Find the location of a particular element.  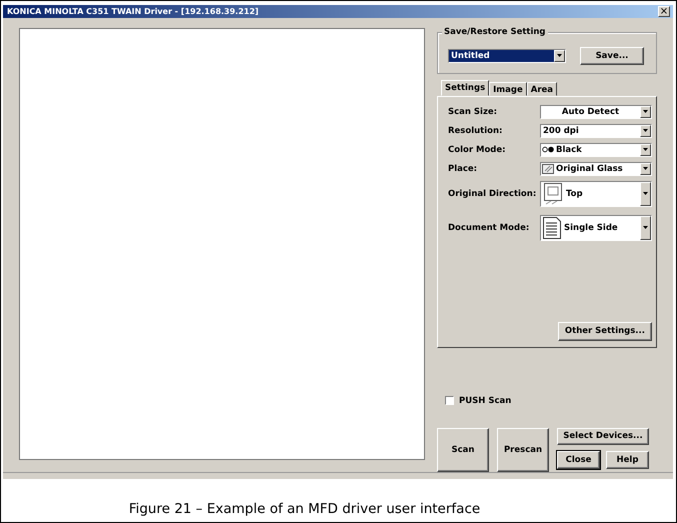

setting-label: Scan Size: is located at coordinates (473, 111).